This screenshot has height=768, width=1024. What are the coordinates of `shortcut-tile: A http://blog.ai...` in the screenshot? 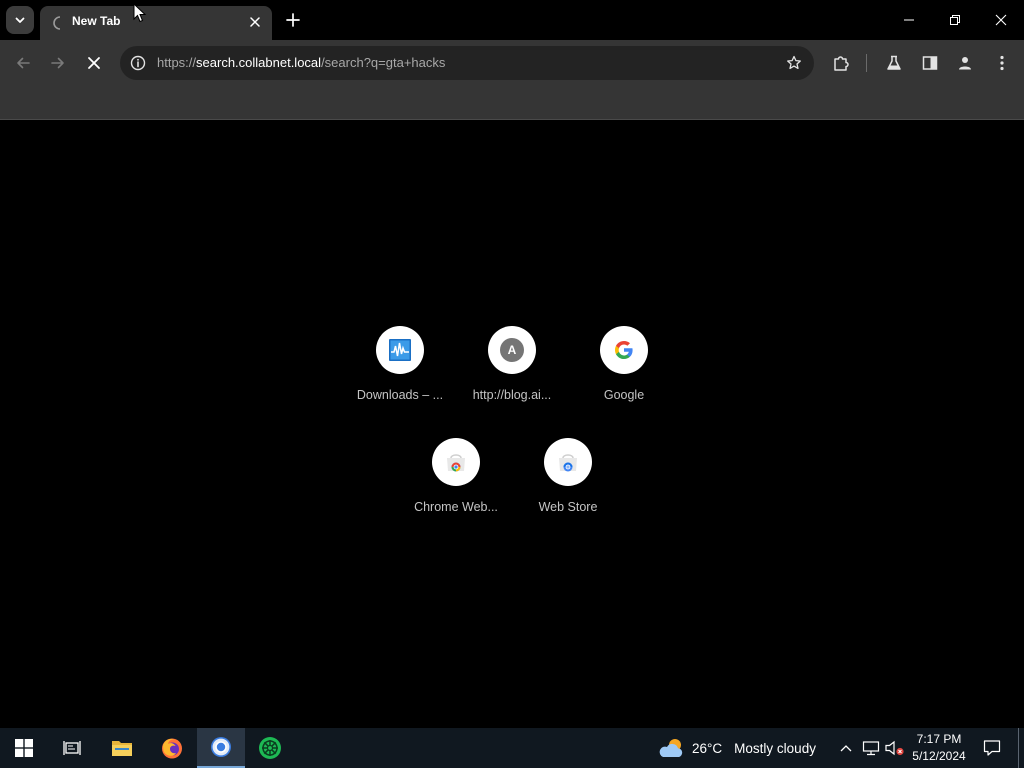 It's located at (512, 376).